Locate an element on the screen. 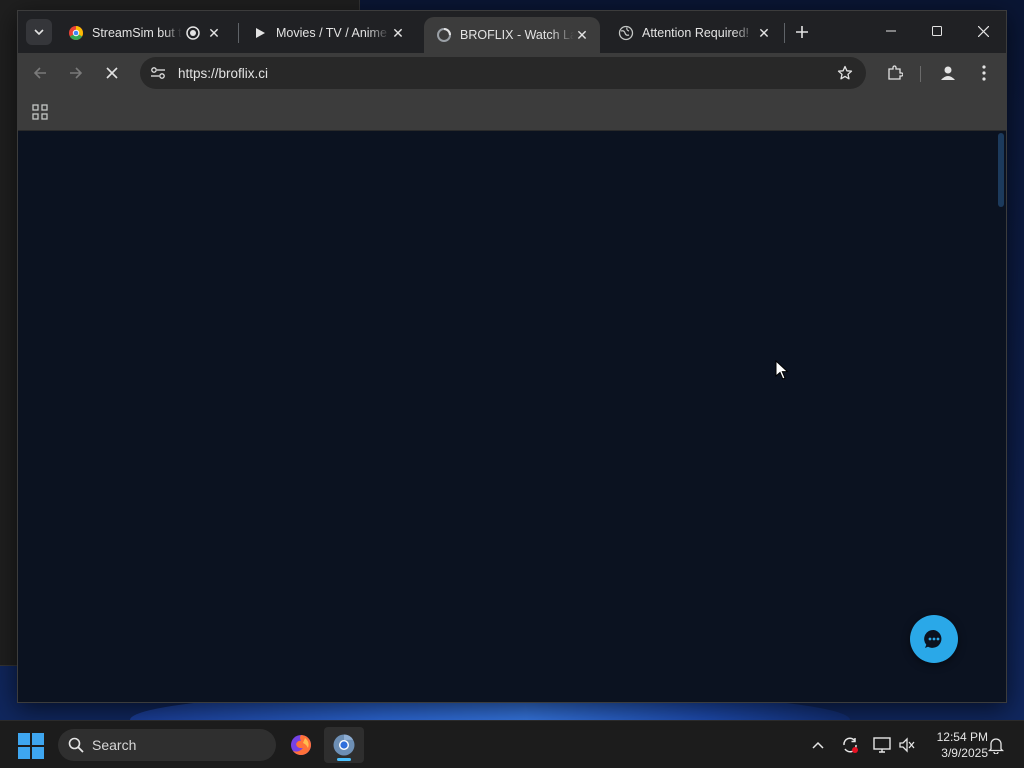 The width and height of the screenshot is (1024, 768). plus-icon is located at coordinates (802, 32).